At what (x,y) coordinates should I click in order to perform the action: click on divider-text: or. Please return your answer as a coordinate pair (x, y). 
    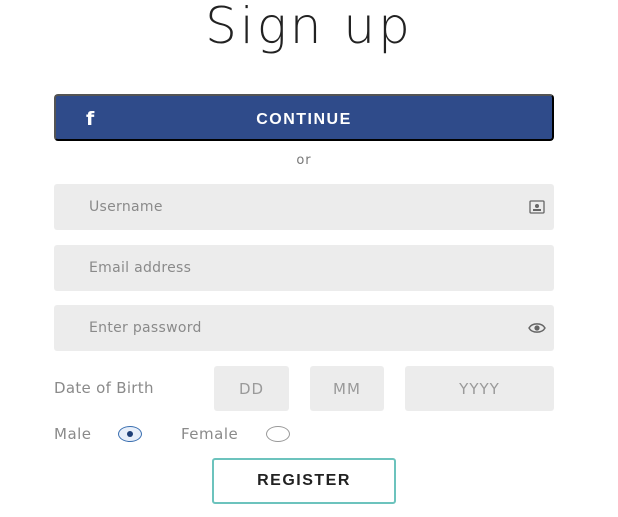
    Looking at the image, I should click on (304, 160).